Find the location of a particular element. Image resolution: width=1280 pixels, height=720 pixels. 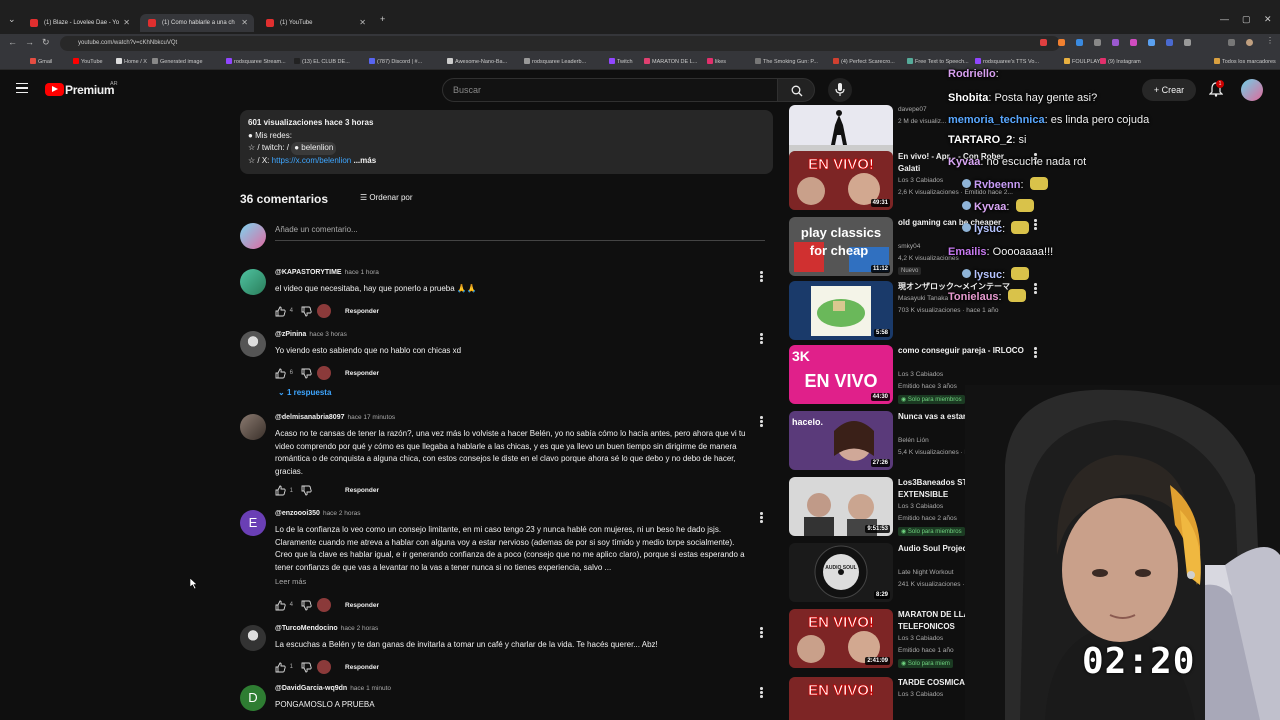

browser-tab-active: (1) Como hablarle a una ch ✕ is located at coordinates (197, 23).